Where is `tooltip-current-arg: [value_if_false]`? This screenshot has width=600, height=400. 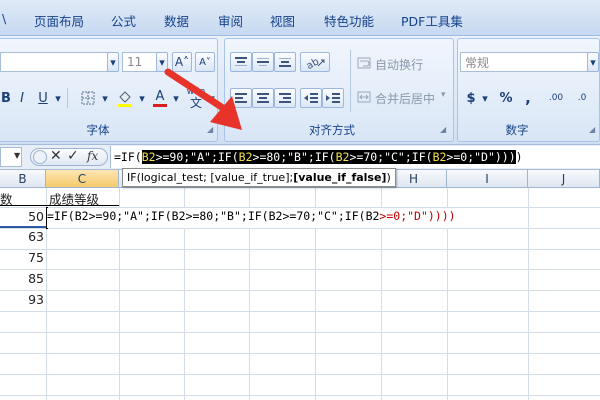
tooltip-current-arg: [value_if_false] is located at coordinates (340, 177).